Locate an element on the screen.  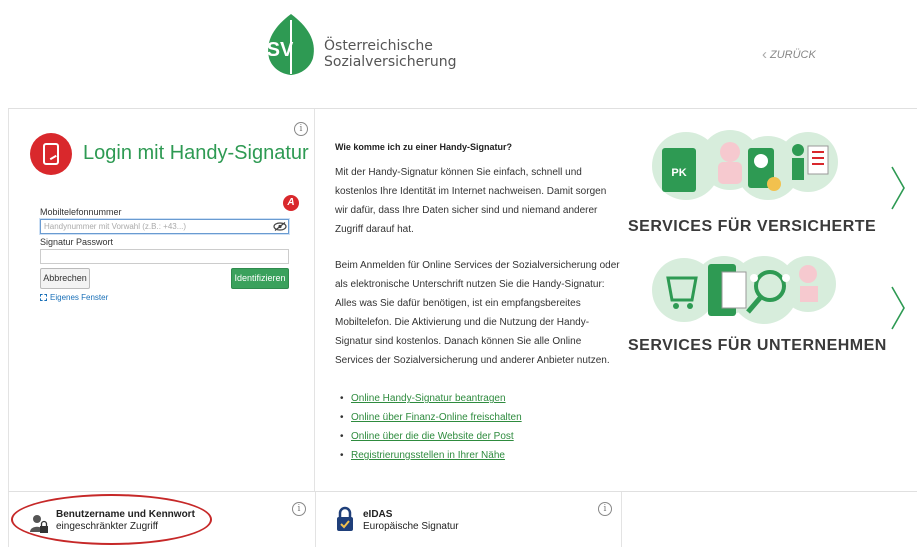
logo-wordmark: Österreichische Sozialversicherung is located at coordinates (390, 54).